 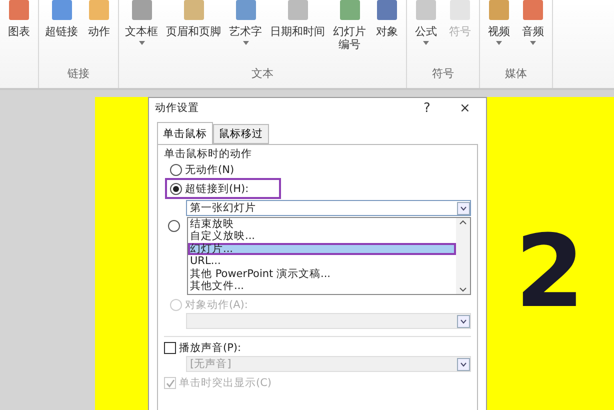 I want to click on close-button: ×, so click(x=465, y=108).